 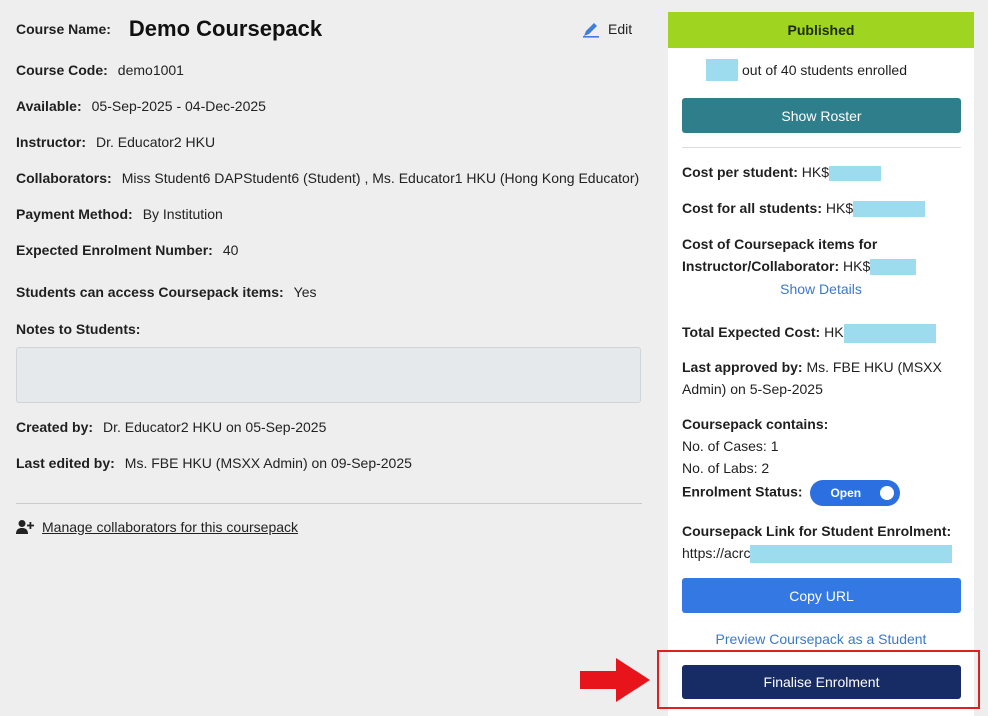 I want to click on instructor-label: Instructor:, so click(x=51, y=142).